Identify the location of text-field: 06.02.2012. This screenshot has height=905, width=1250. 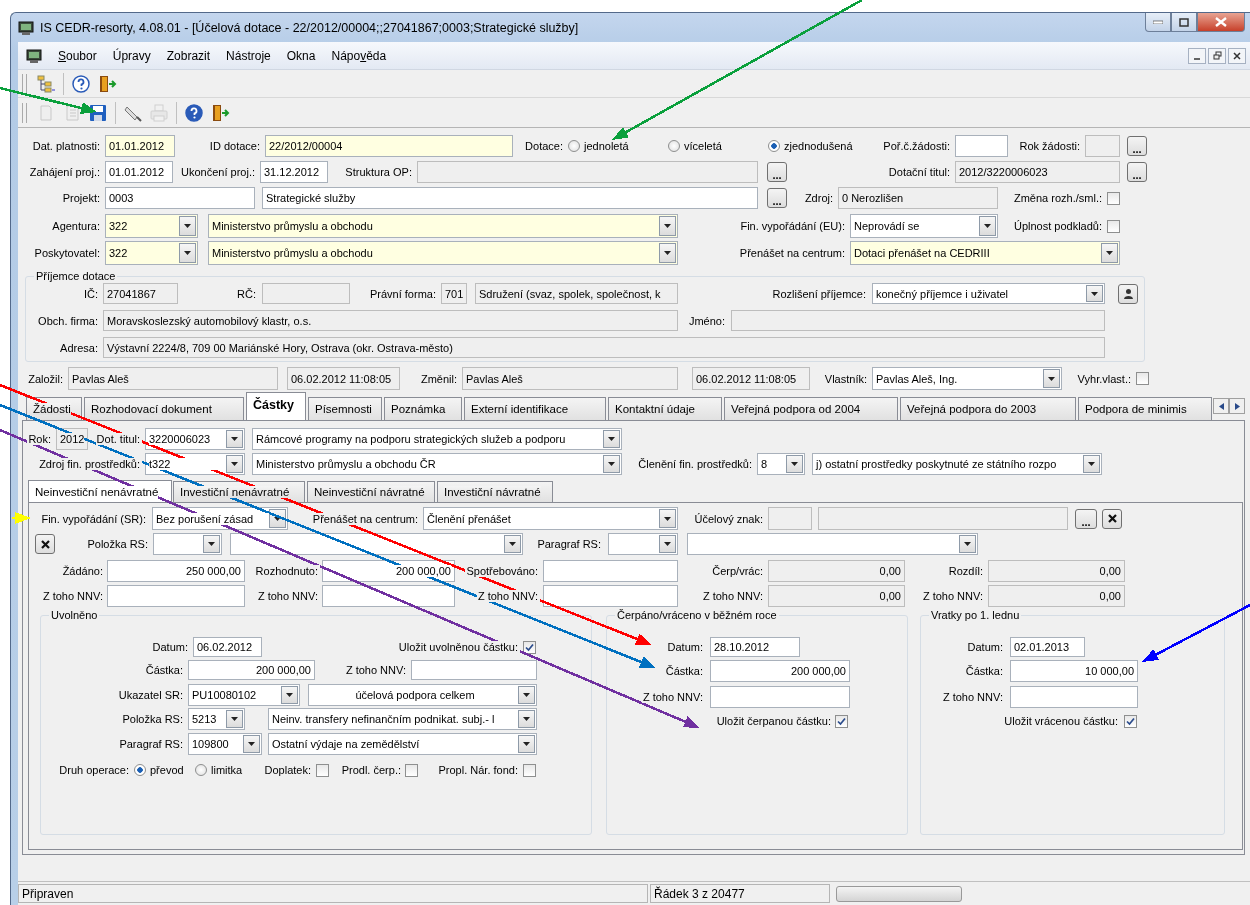
(227, 647).